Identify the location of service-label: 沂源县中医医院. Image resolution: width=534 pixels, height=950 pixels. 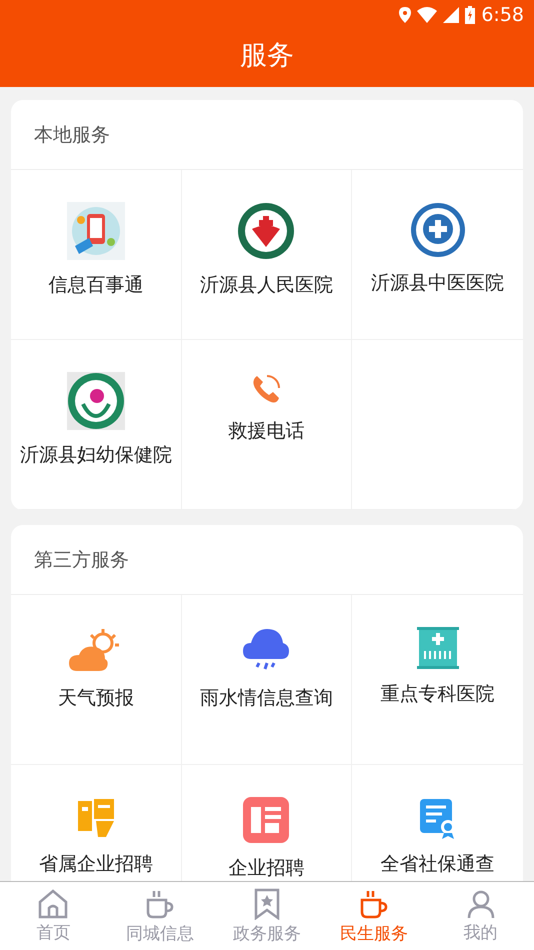
(437, 283).